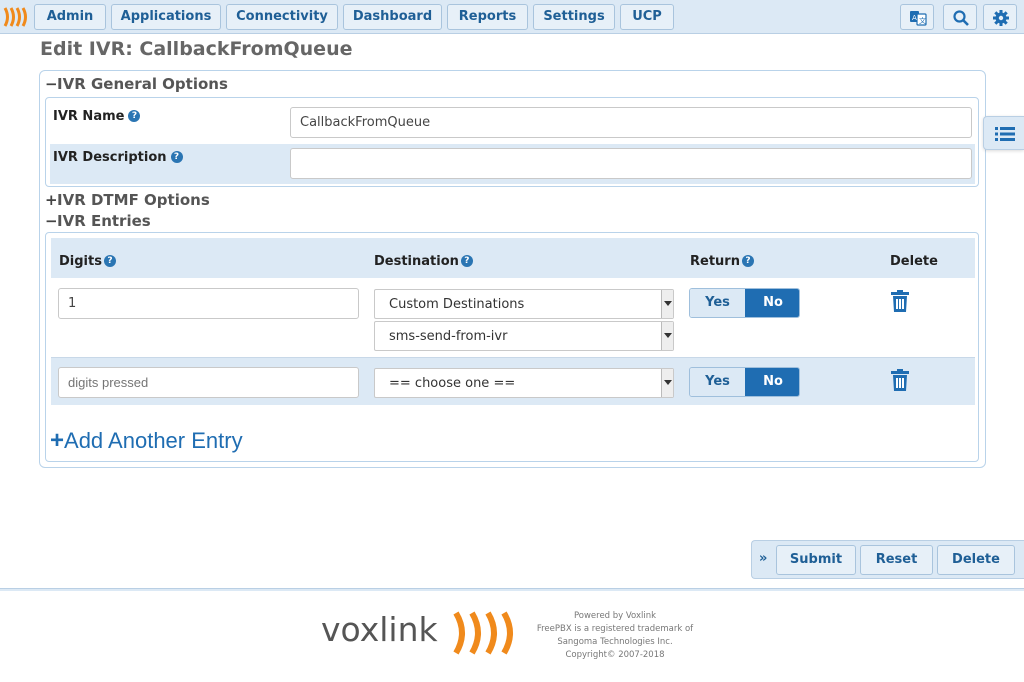 This screenshot has height=682, width=1024. I want to click on destination-header: Destination?, so click(423, 261).